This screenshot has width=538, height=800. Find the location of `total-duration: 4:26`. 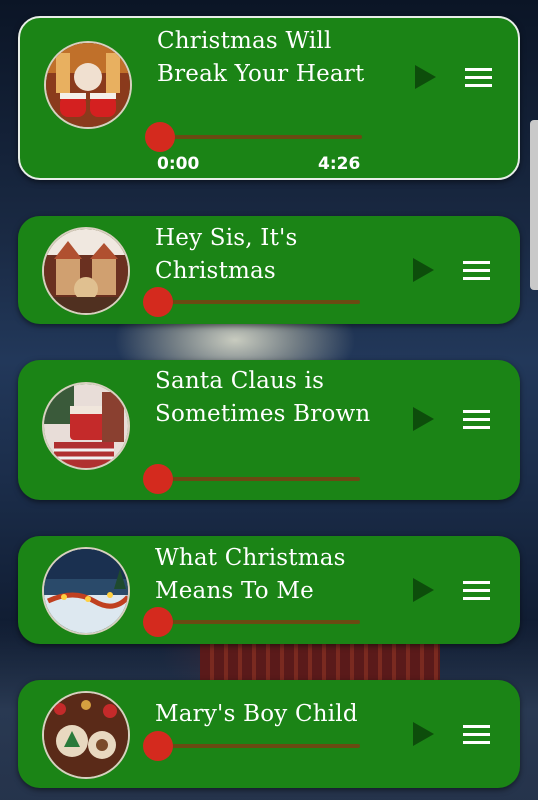

total-duration: 4:26 is located at coordinates (339, 164).